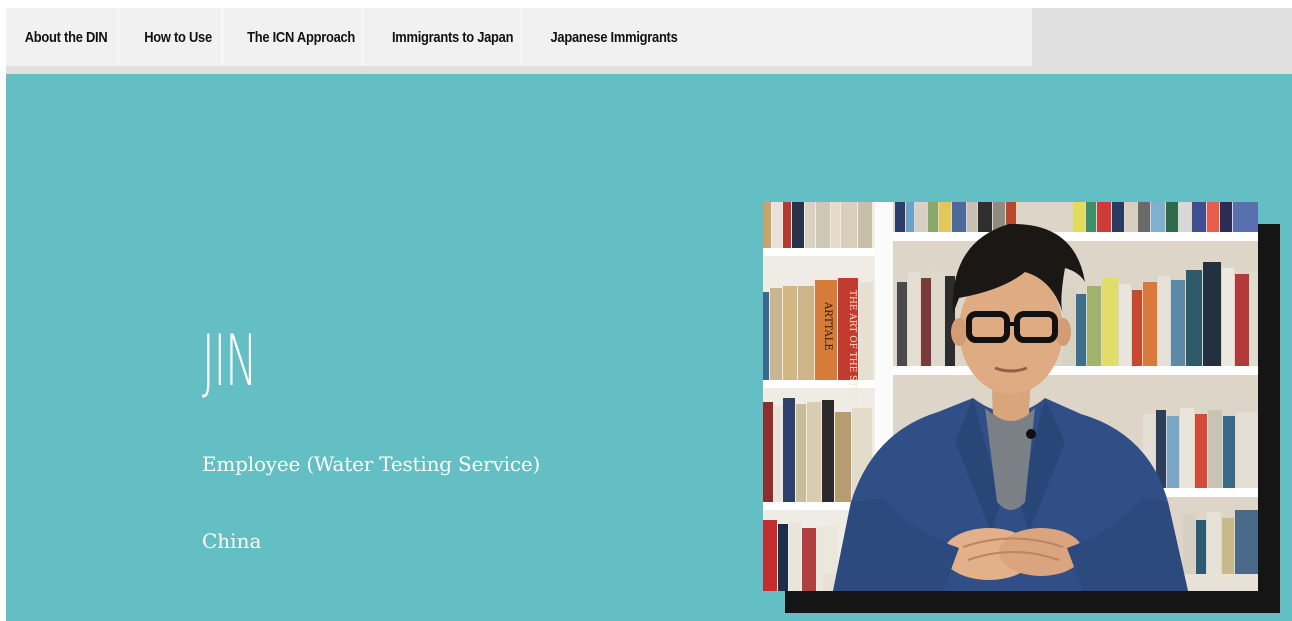  I want to click on nav-item-label: The ICN Approach, so click(301, 37).